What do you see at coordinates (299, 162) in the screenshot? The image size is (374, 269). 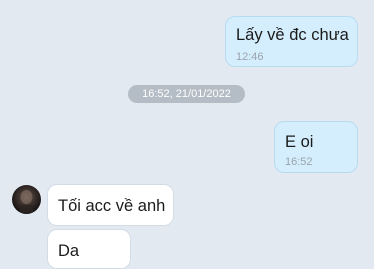 I see `message-timestamp: 16:52` at bounding box center [299, 162].